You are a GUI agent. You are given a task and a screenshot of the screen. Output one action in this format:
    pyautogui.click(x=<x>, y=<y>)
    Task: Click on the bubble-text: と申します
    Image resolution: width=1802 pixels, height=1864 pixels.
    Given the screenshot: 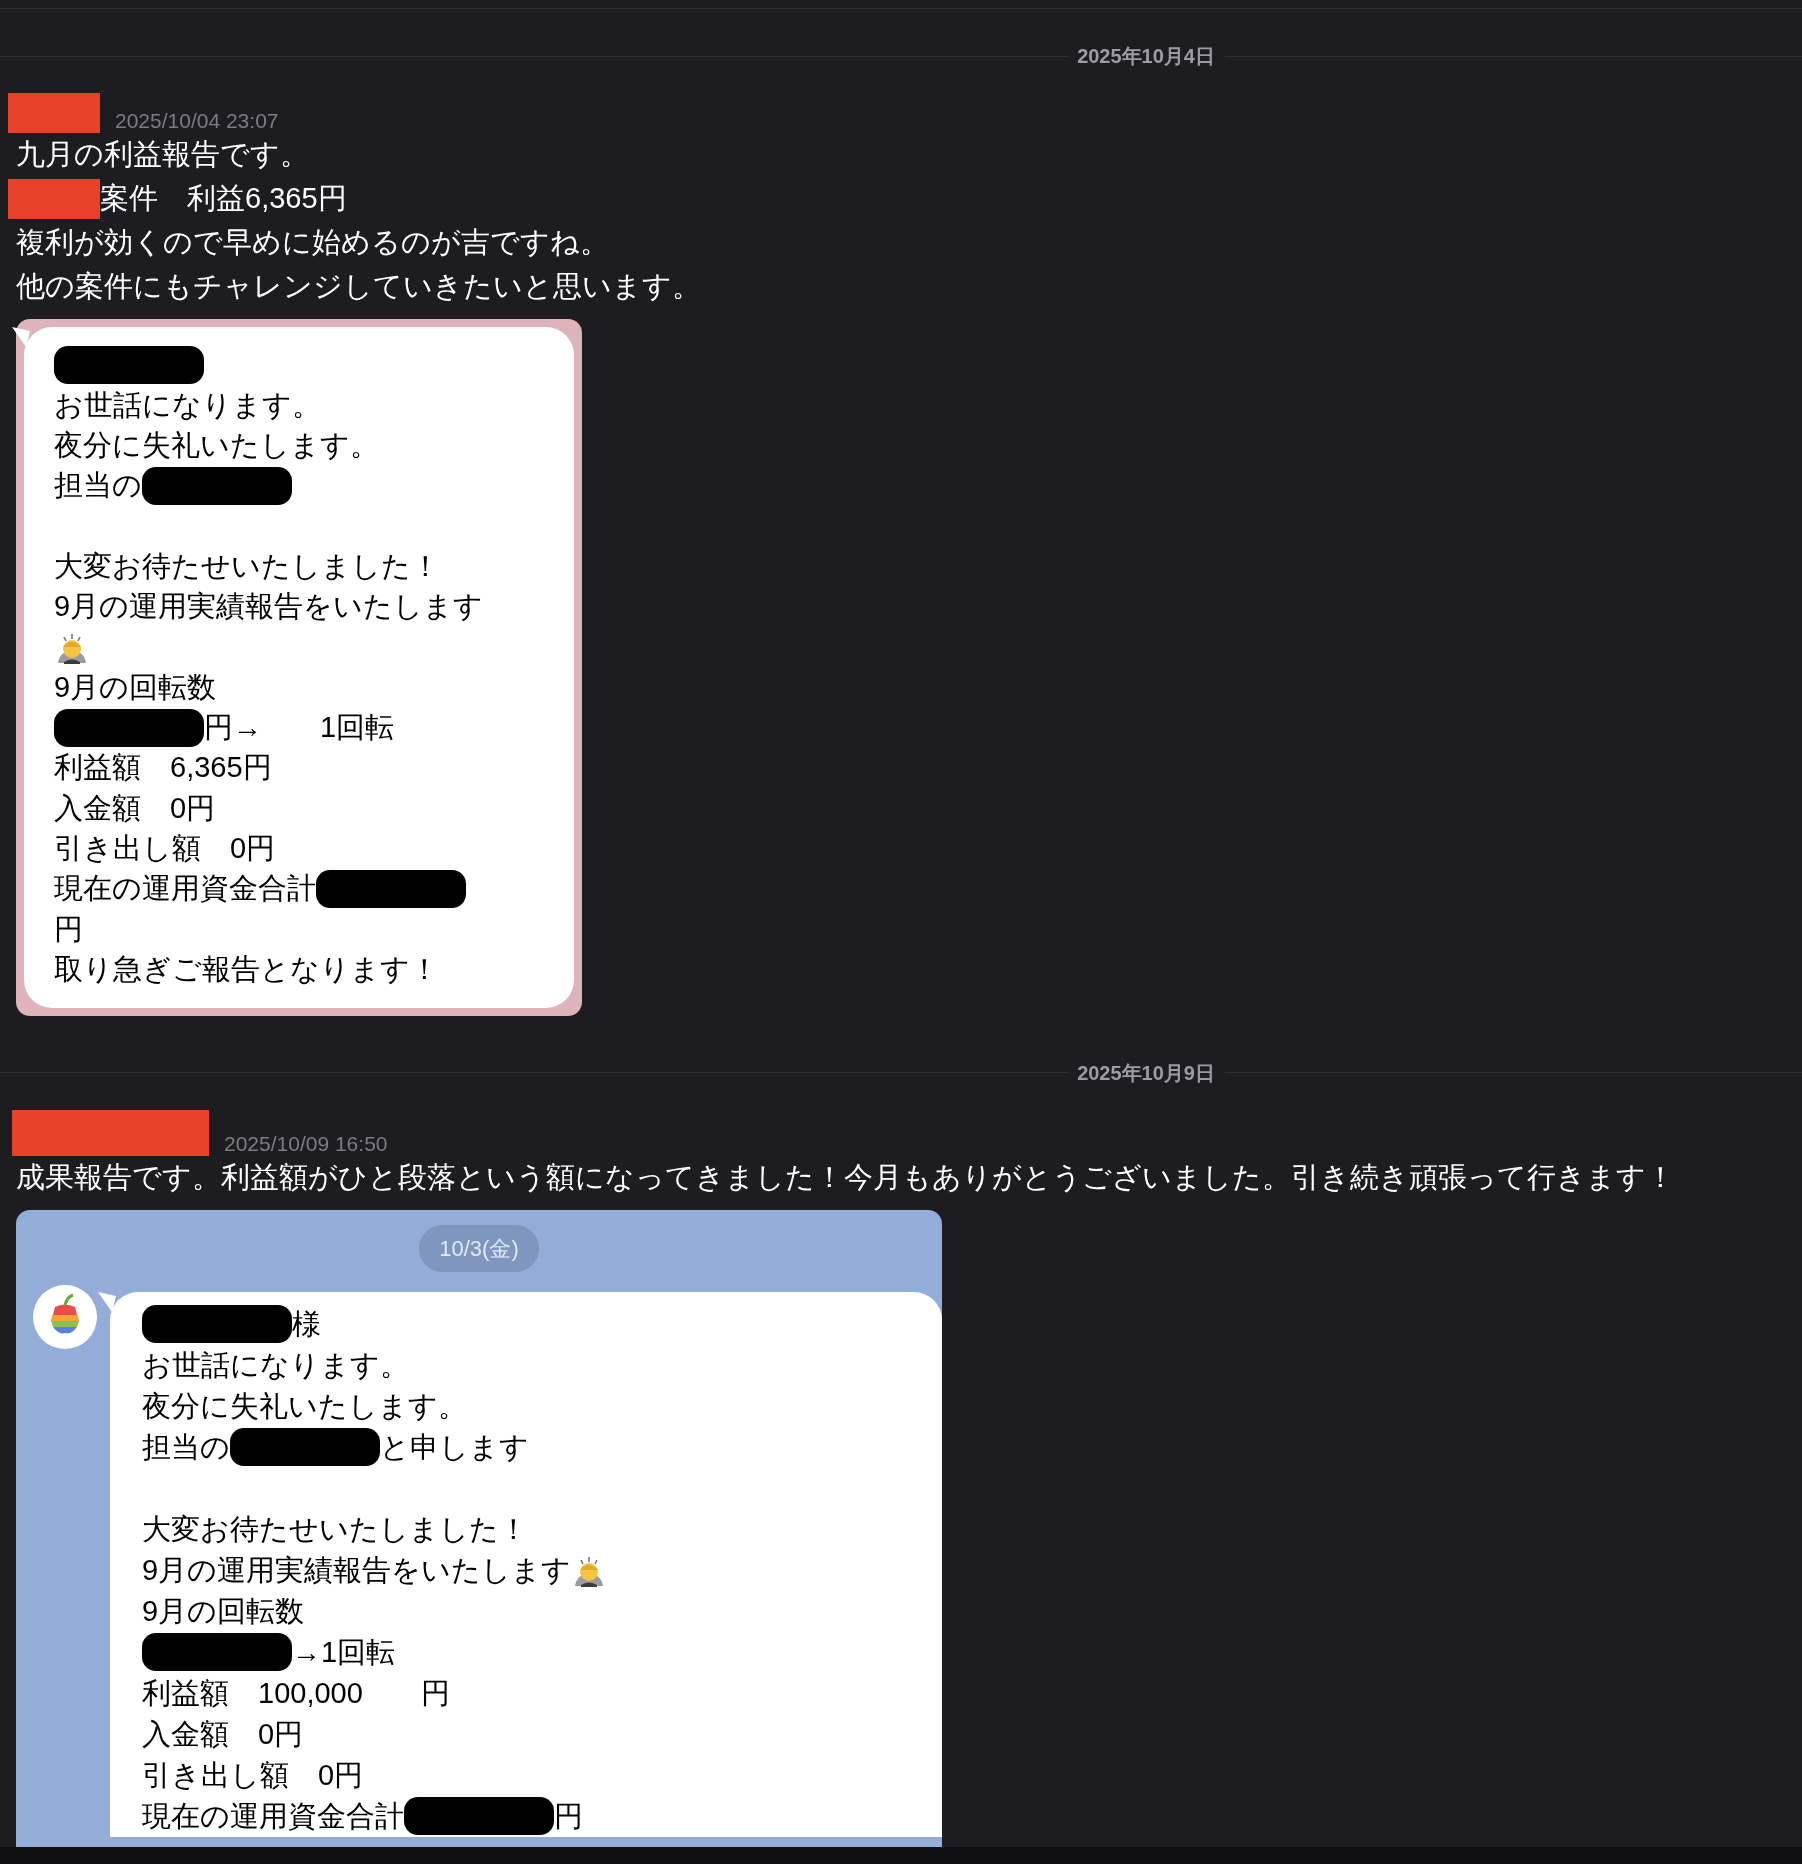 What is the action you would take?
    pyautogui.click(x=454, y=1447)
    